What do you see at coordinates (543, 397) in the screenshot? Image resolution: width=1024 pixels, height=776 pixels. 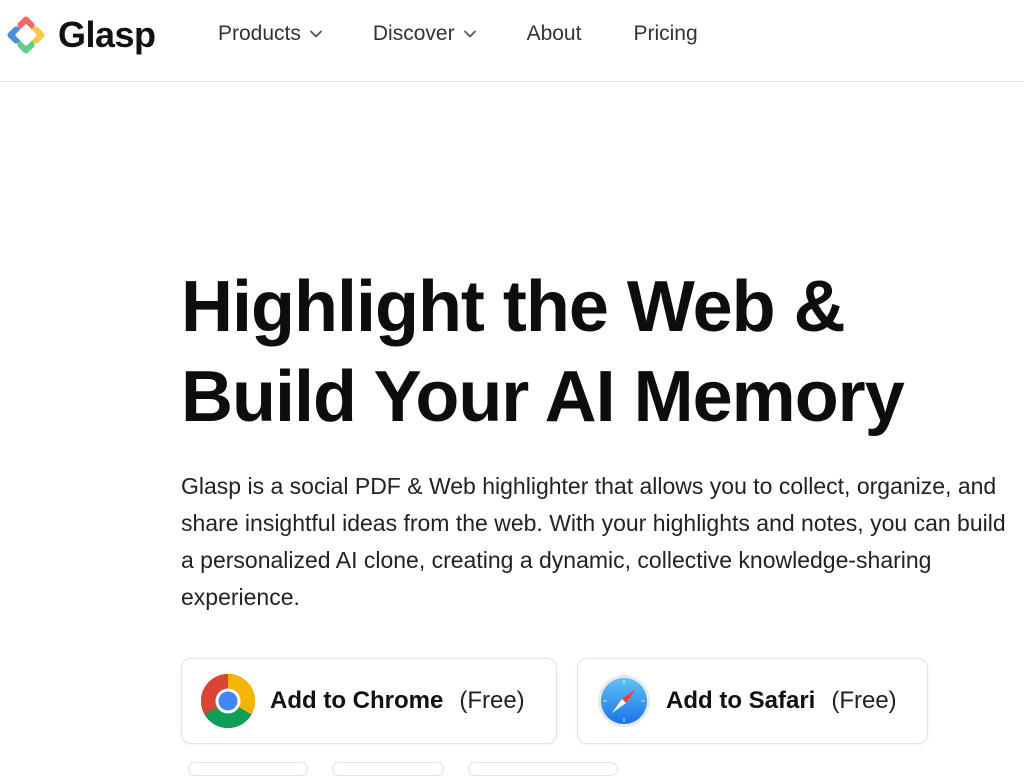 I see `hero-title-line-2: Build Your AI Memory` at bounding box center [543, 397].